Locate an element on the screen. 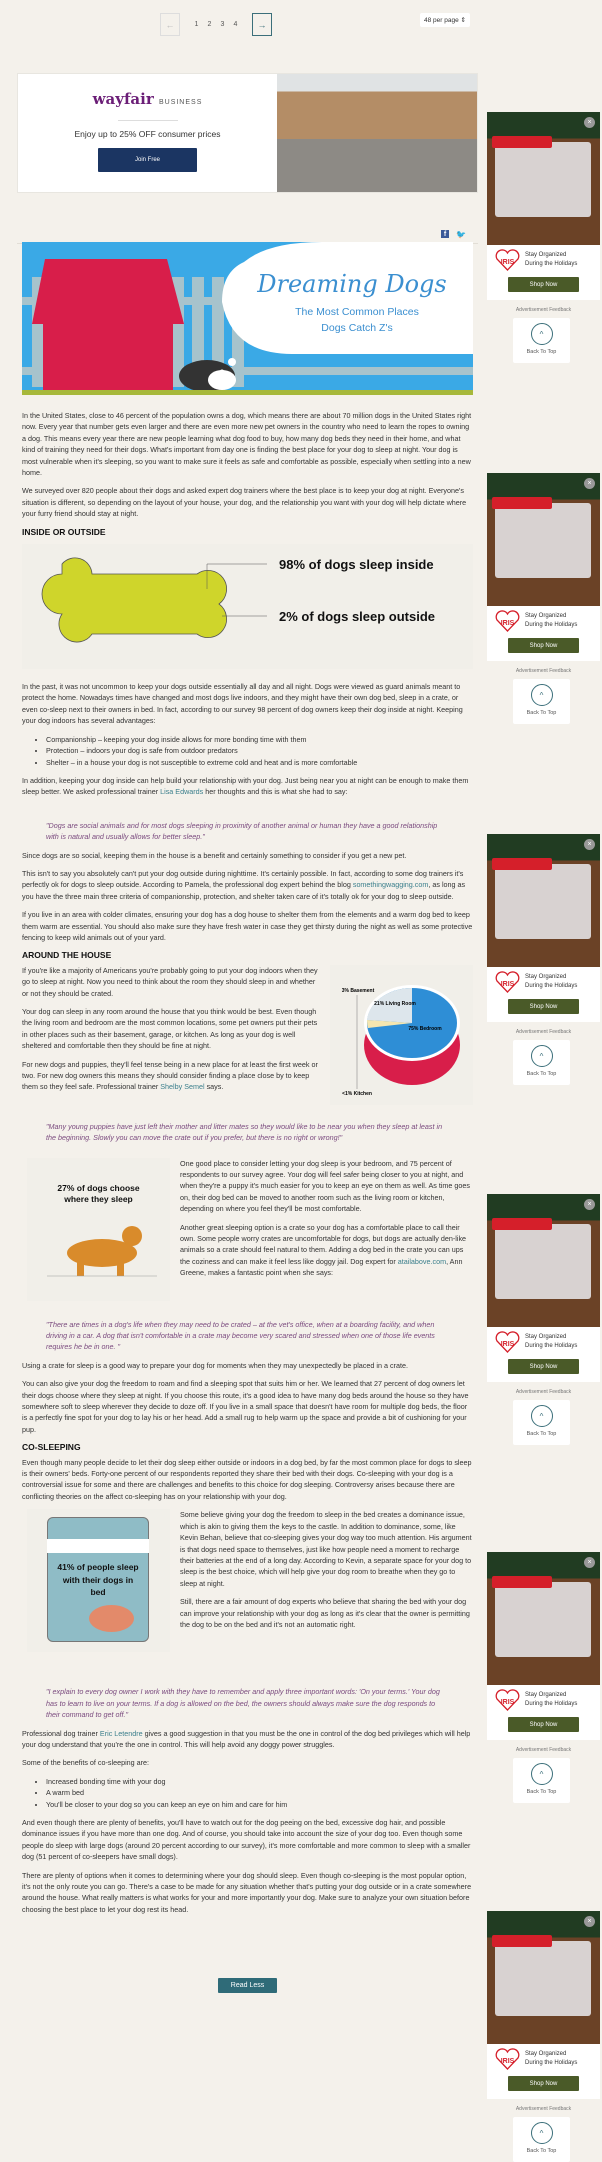 Image resolution: width=602 pixels, height=2162 pixels. pagination: ← 1 2 3 4 → is located at coordinates (216, 24).